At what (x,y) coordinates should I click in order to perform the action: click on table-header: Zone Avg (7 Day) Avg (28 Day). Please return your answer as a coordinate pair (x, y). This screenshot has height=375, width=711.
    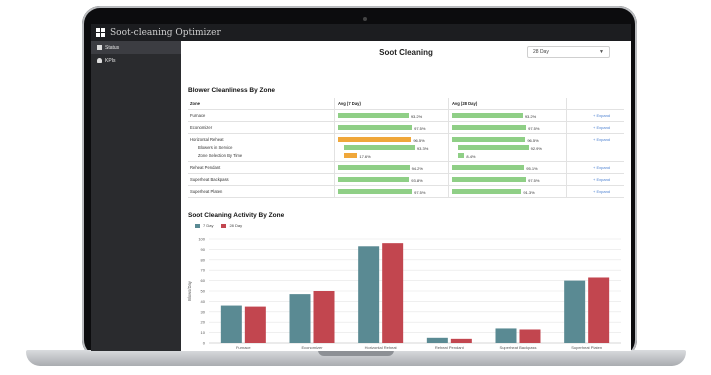
    Looking at the image, I should click on (406, 104).